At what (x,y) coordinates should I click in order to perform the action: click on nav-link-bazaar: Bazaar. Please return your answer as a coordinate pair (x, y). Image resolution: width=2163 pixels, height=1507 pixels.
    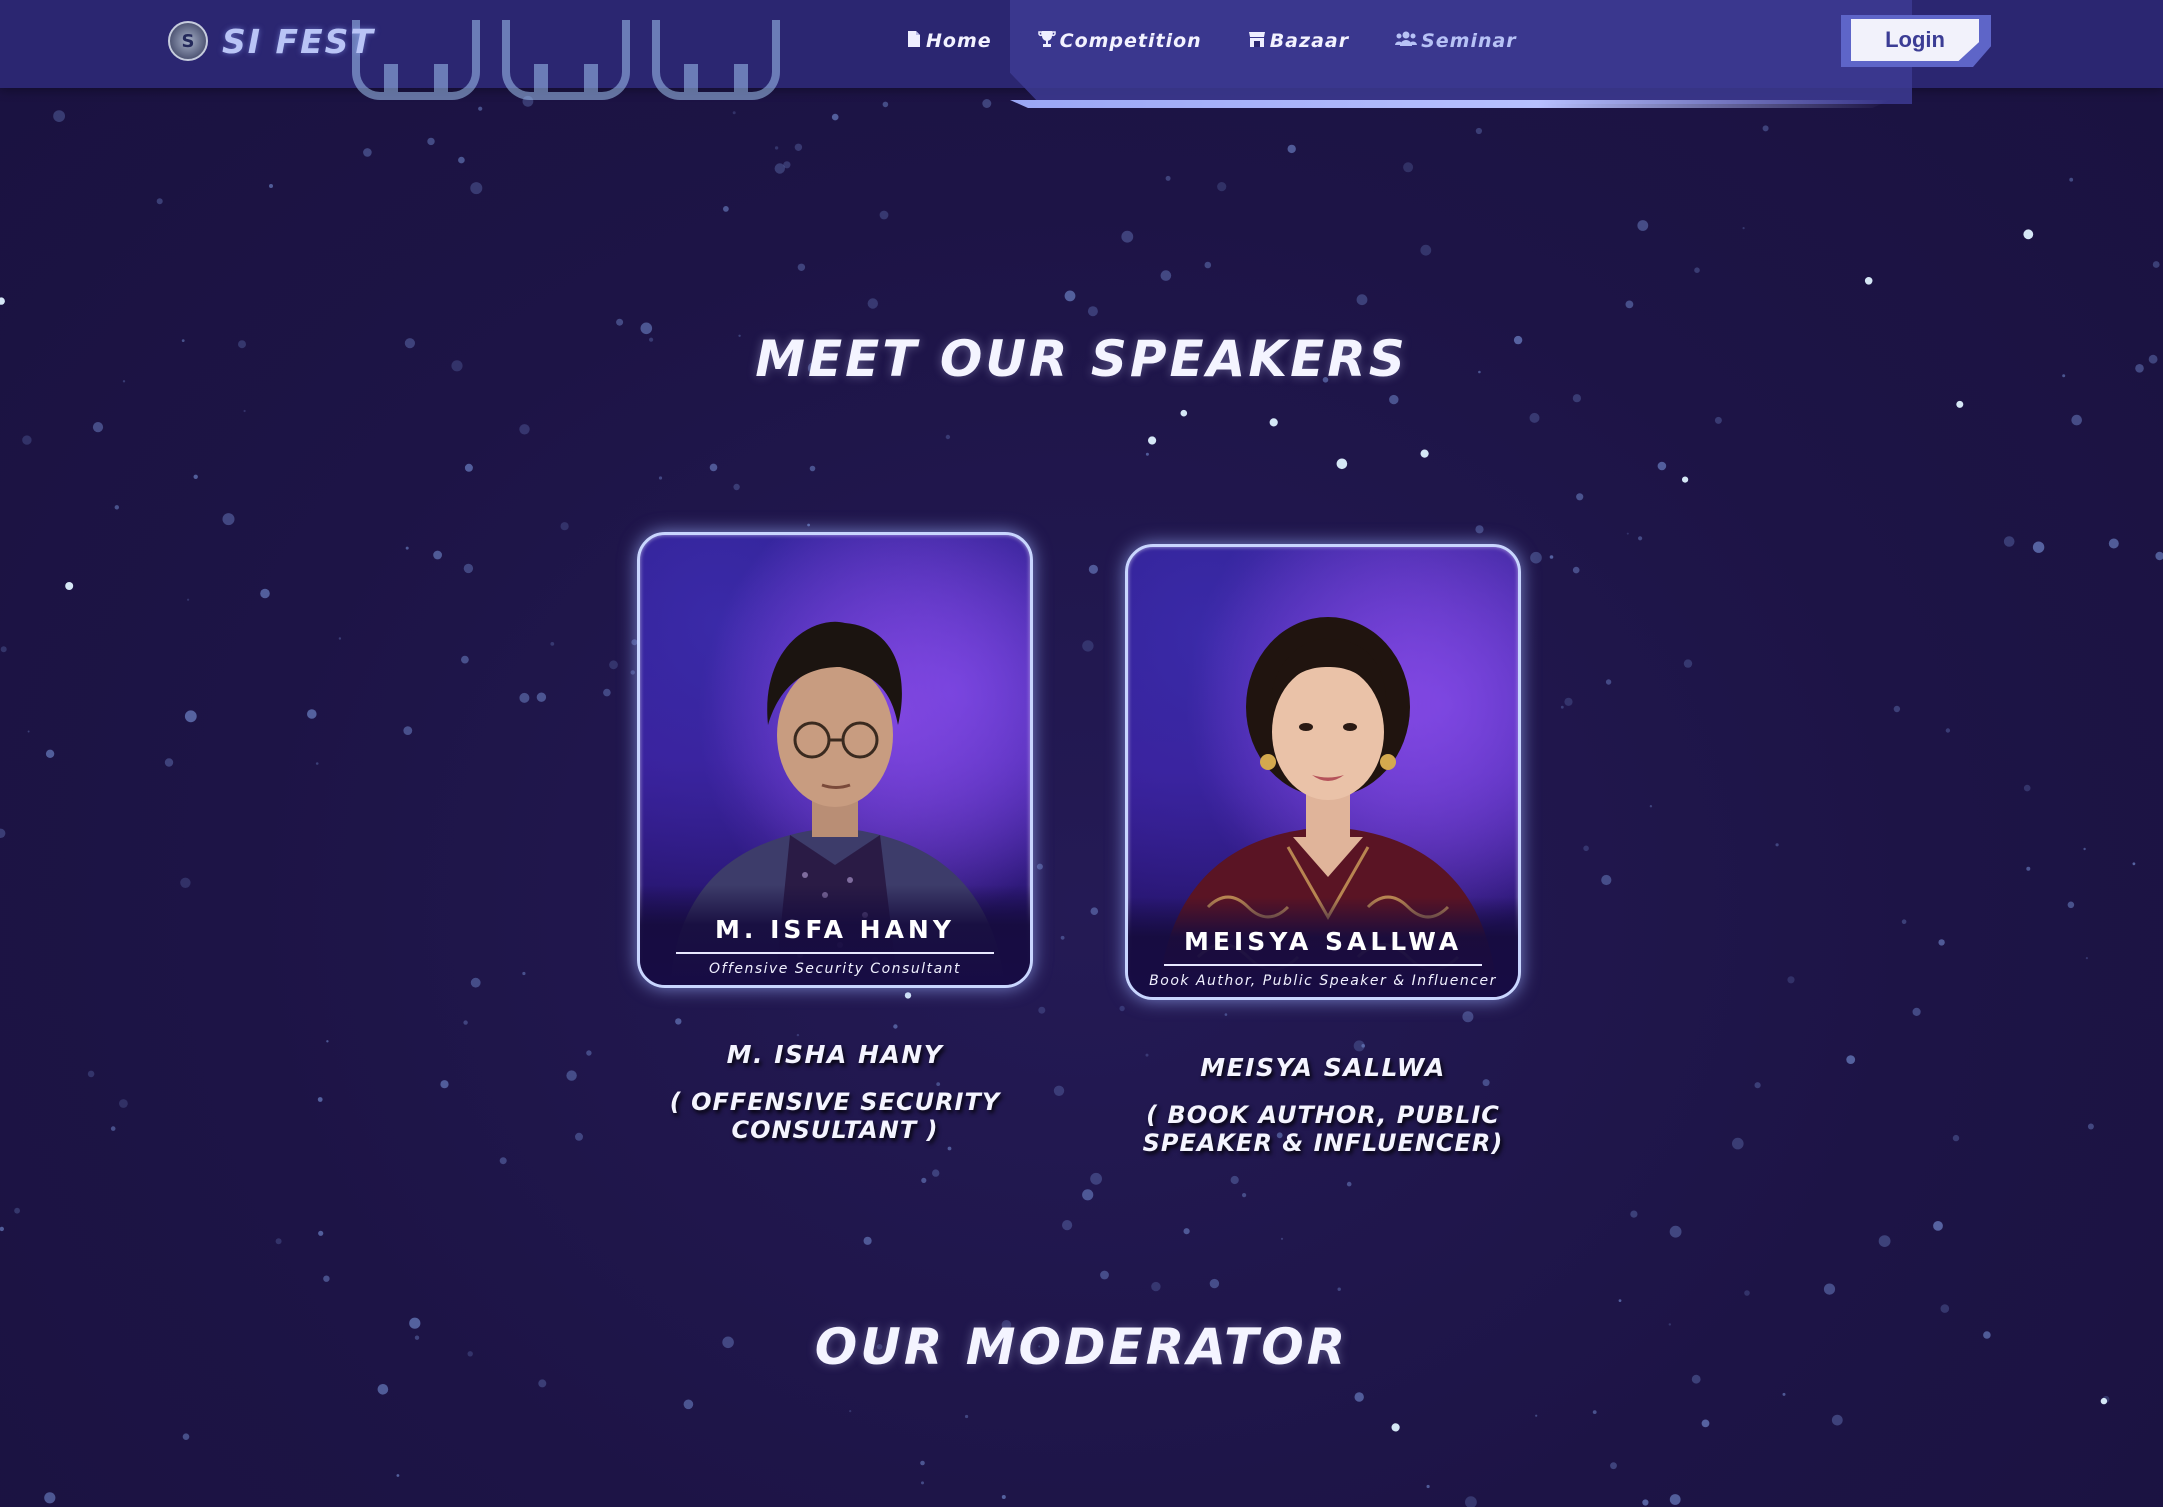
    Looking at the image, I should click on (1298, 41).